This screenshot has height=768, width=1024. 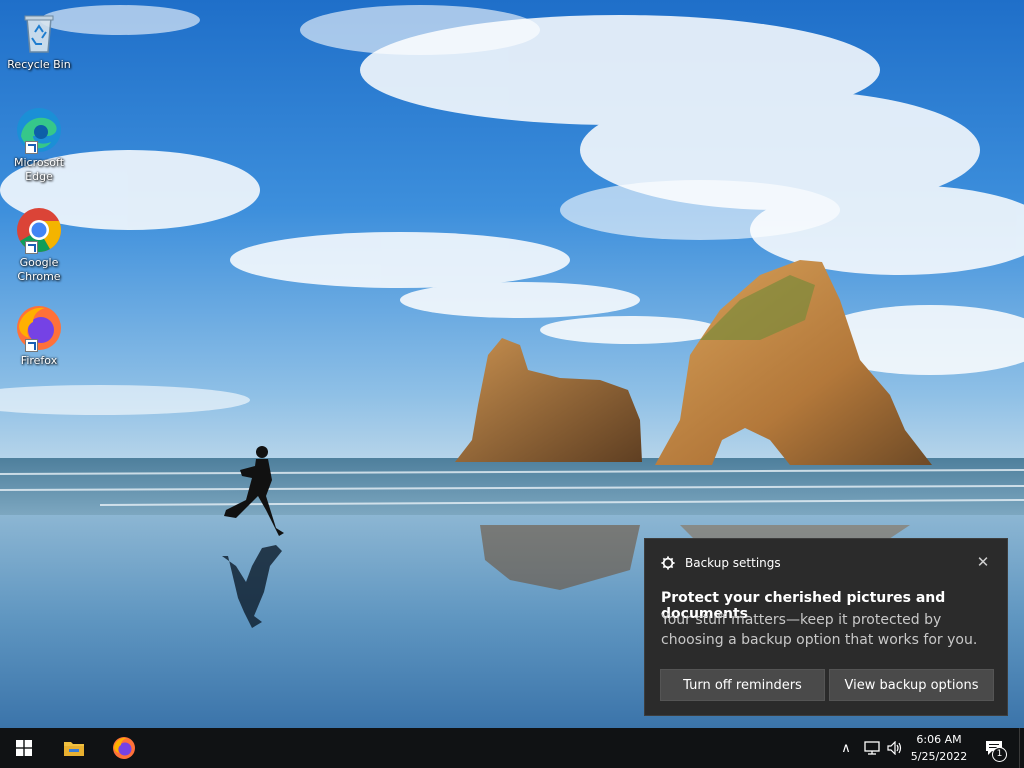 I want to click on start-button, so click(x=24, y=748).